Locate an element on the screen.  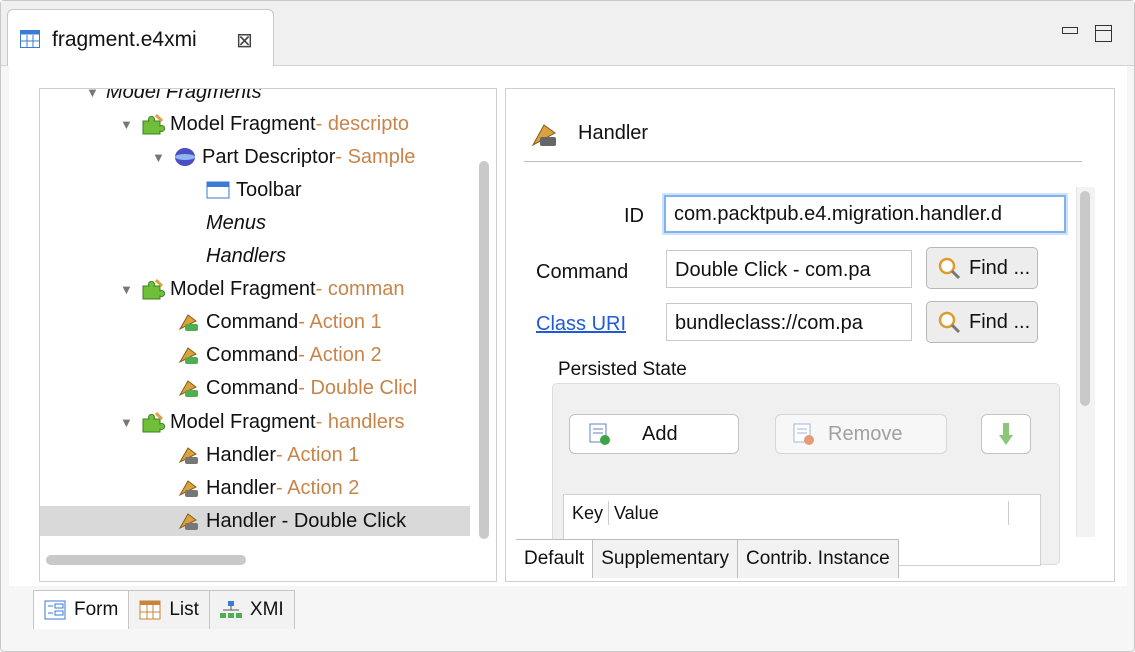
tab-form: Form is located at coordinates (81, 610).